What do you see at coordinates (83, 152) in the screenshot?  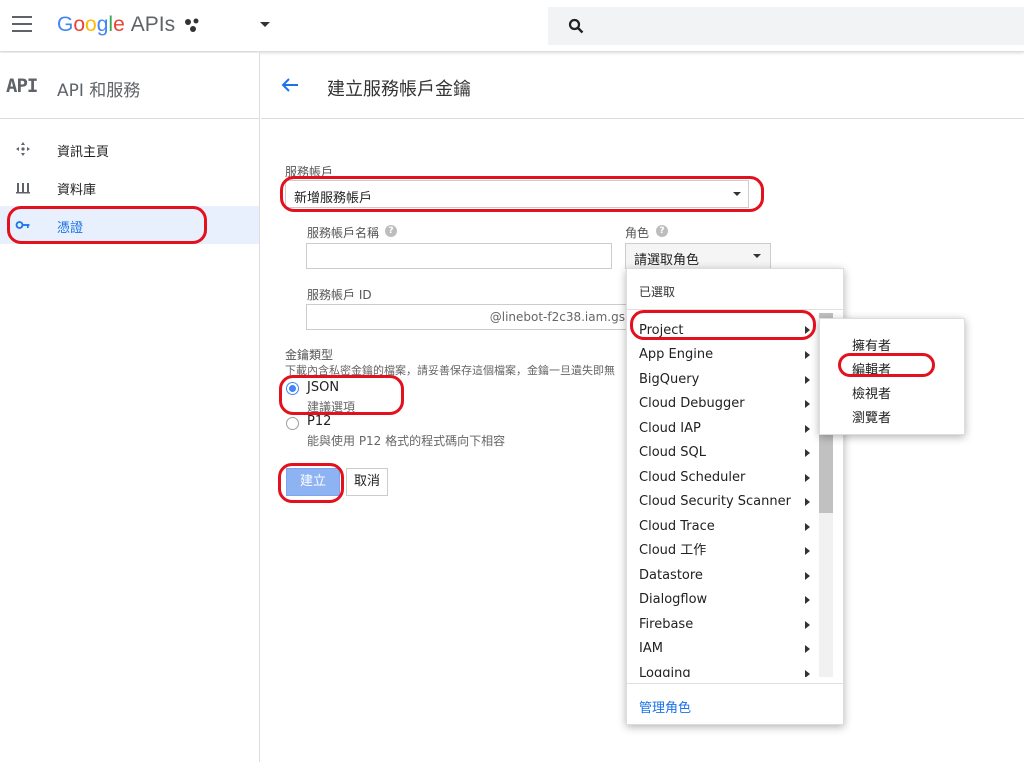 I see `sidebar-item-label: 資訊主頁` at bounding box center [83, 152].